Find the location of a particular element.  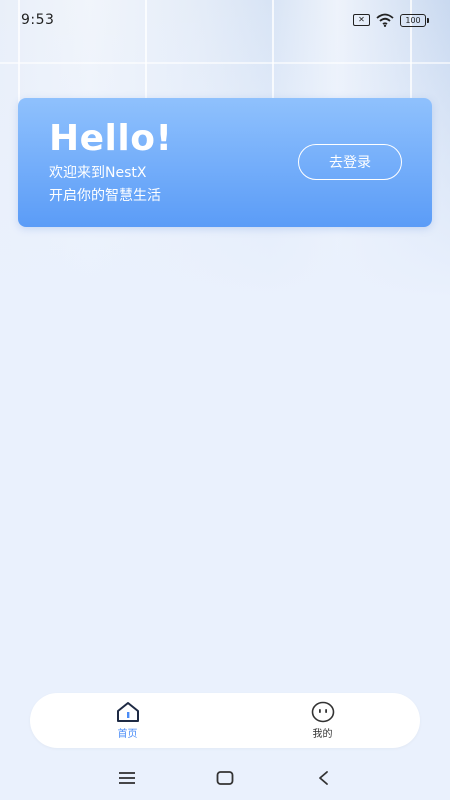

menu-icon is located at coordinates (127, 778).